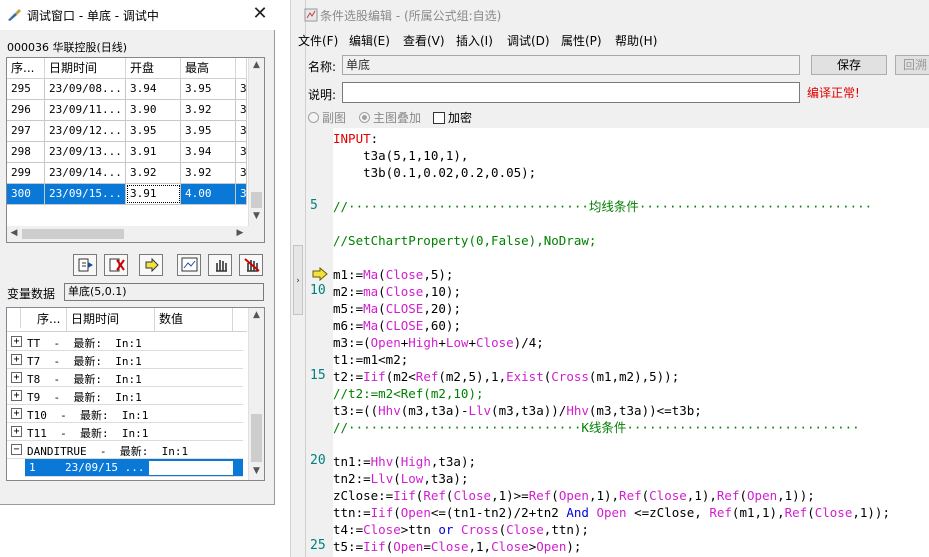  I want to click on tree-row: − DANDITRUE - 最新: In:1, so click(125, 450).